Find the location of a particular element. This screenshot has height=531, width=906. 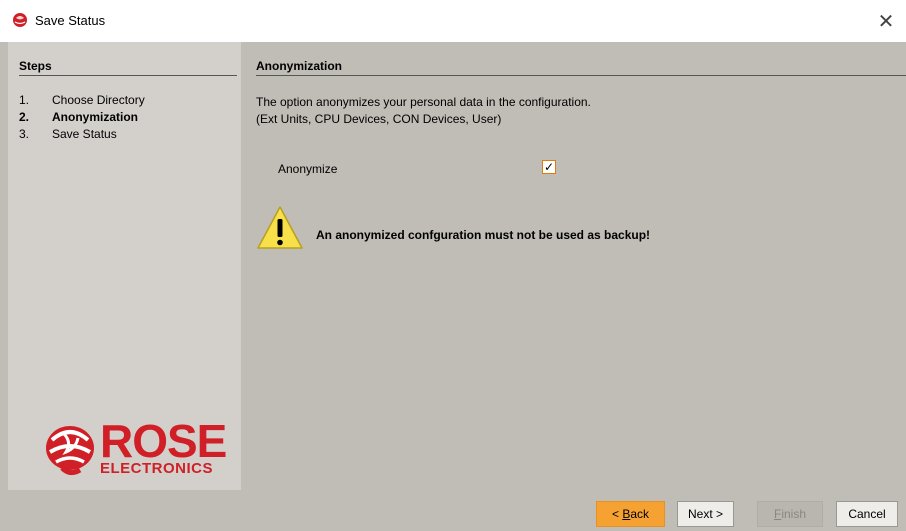

back-prefix: < is located at coordinates (617, 514).